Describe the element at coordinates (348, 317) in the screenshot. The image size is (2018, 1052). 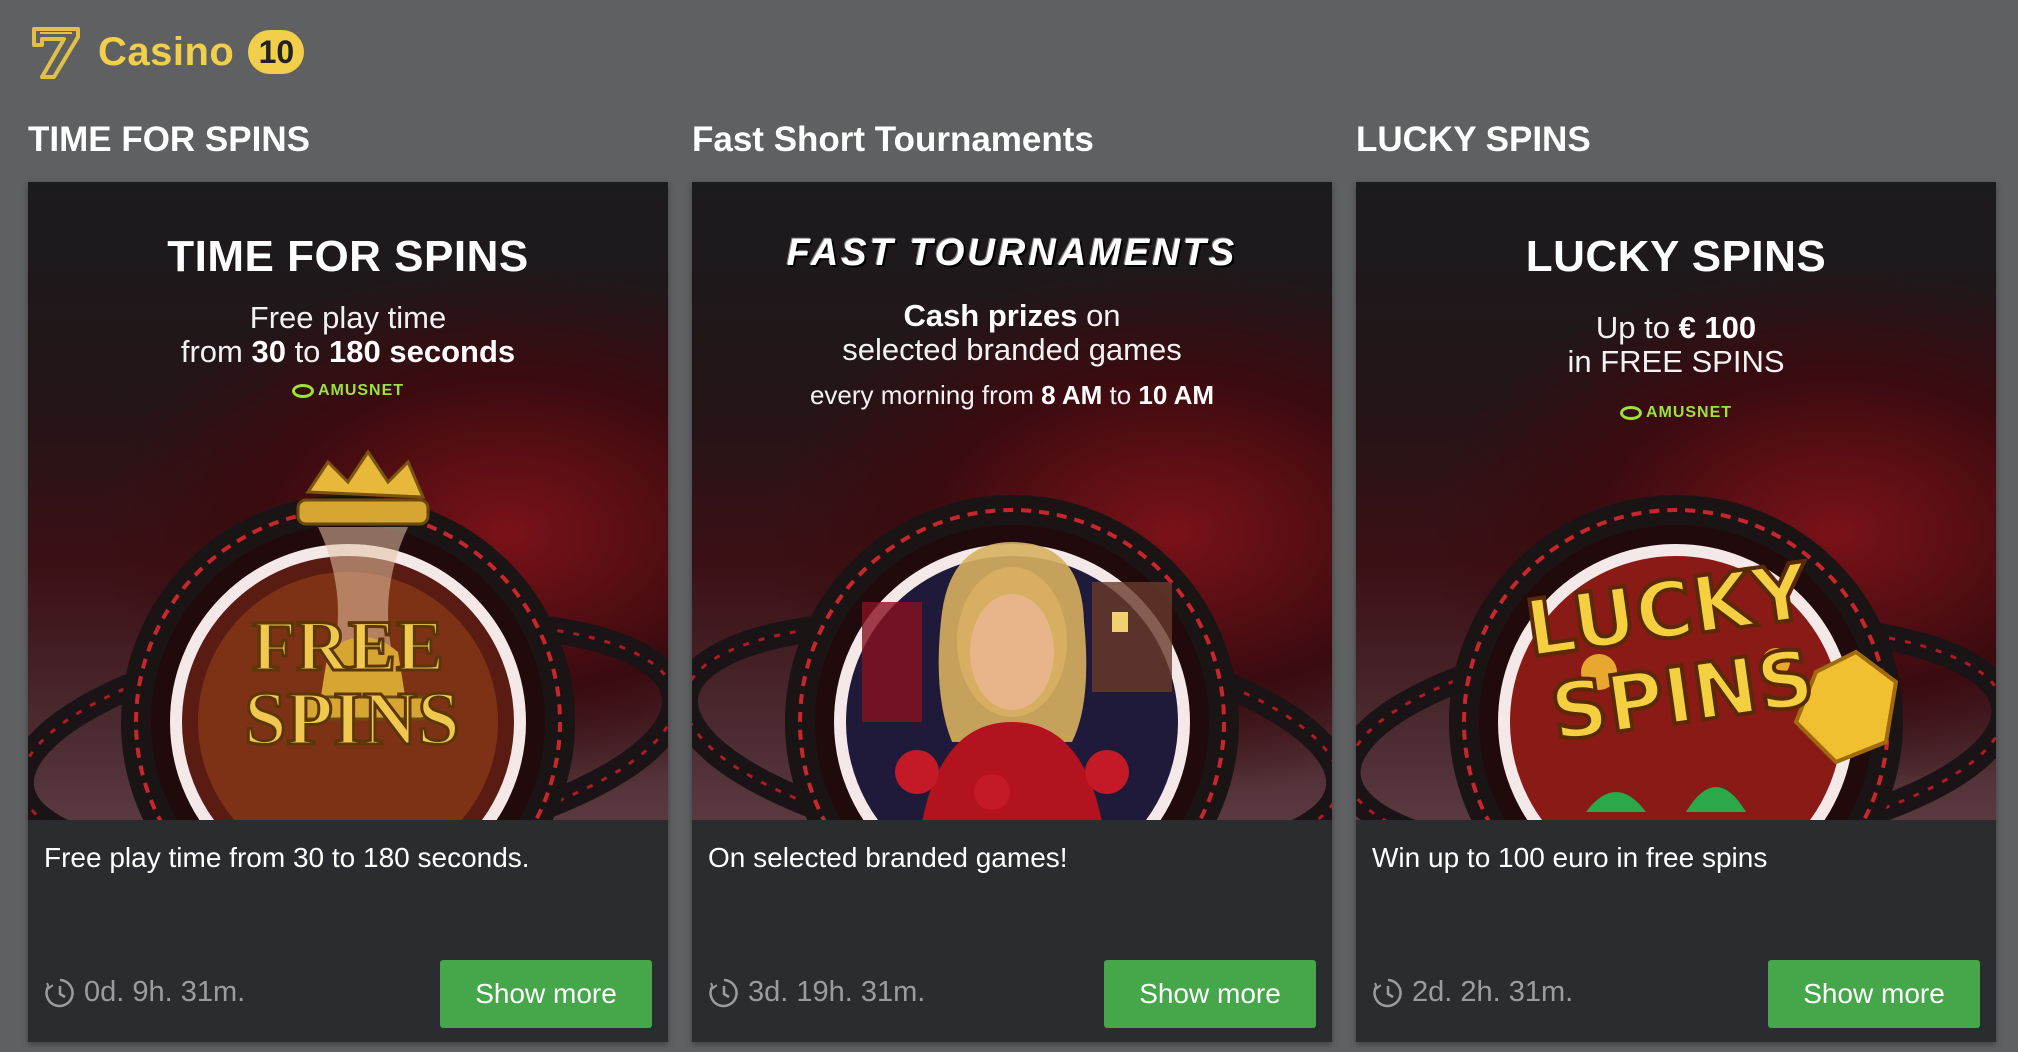
I see `banner-line-1: Free play time` at that location.